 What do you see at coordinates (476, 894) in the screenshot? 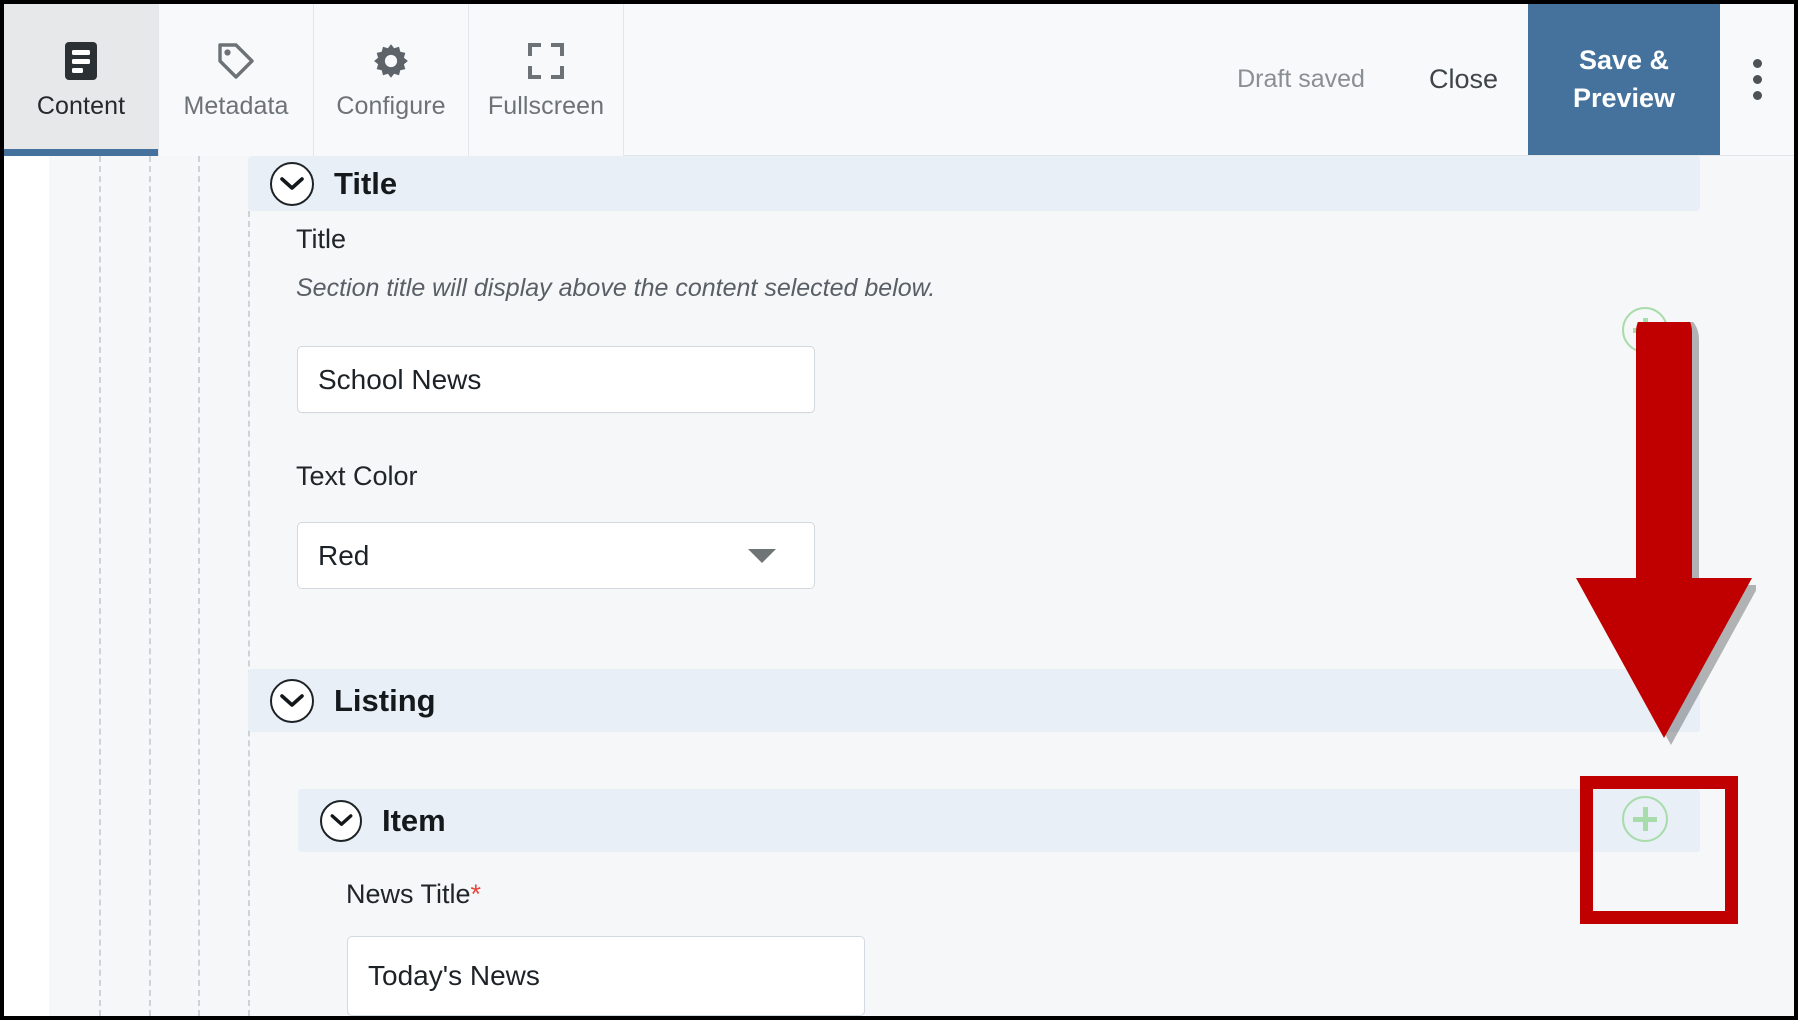
I see `required-marker: *` at bounding box center [476, 894].